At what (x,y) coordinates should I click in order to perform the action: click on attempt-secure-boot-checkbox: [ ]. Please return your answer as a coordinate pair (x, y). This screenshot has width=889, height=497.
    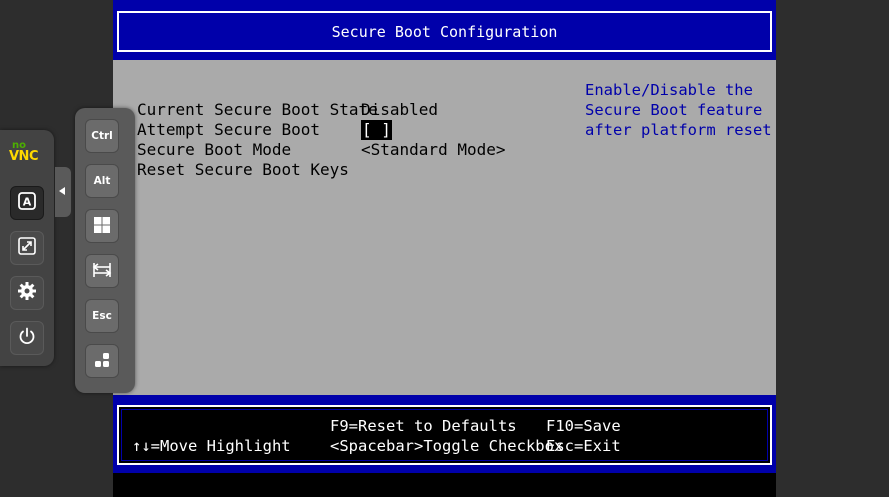
    Looking at the image, I should click on (376, 130).